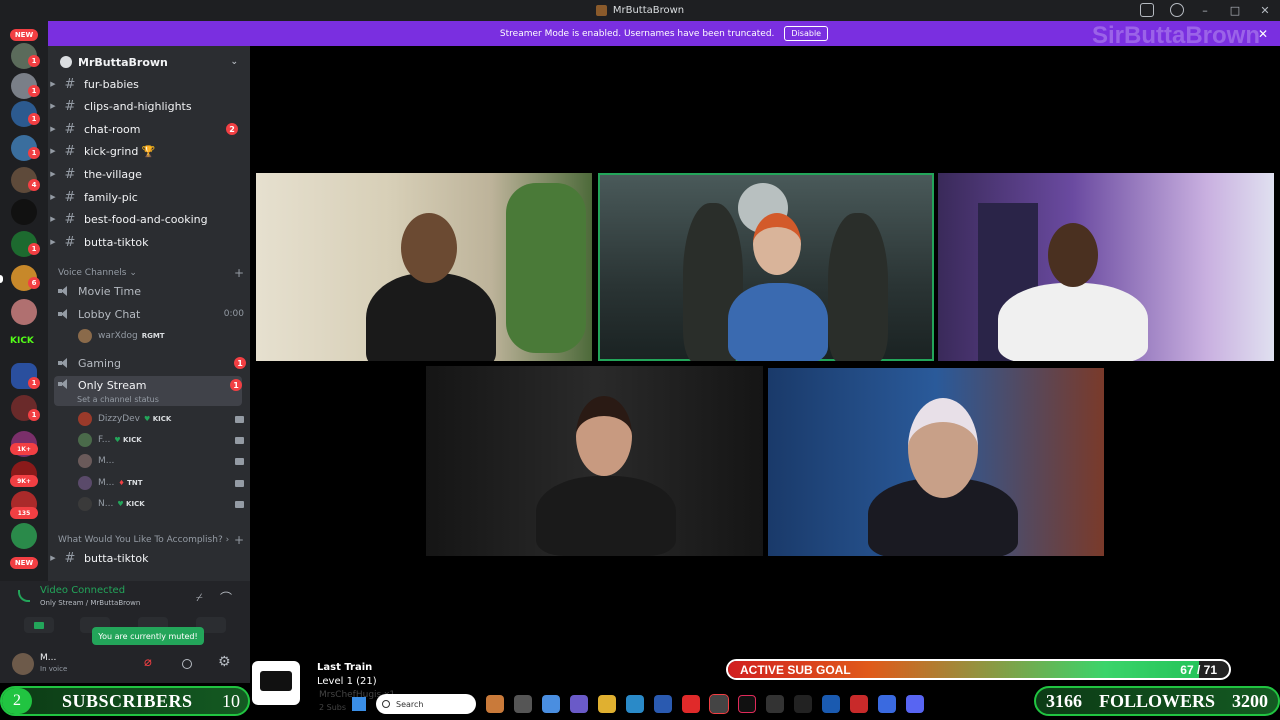  I want to click on user-tag: RGMT, so click(153, 336).